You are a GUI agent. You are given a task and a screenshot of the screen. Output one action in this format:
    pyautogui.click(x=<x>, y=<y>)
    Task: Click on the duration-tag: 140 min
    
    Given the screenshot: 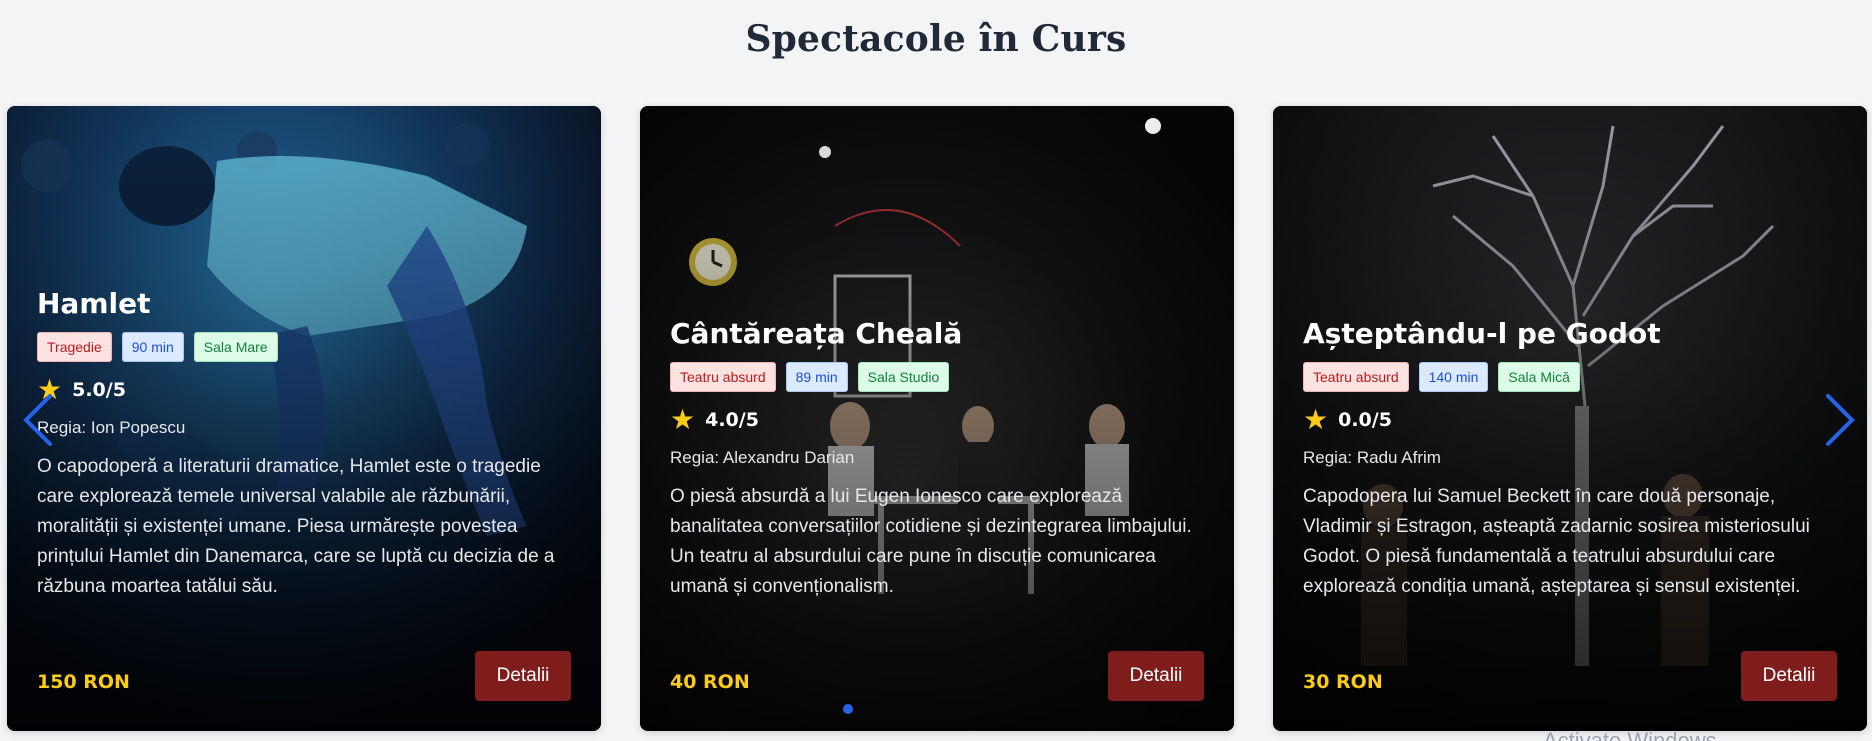 What is the action you would take?
    pyautogui.click(x=1453, y=377)
    